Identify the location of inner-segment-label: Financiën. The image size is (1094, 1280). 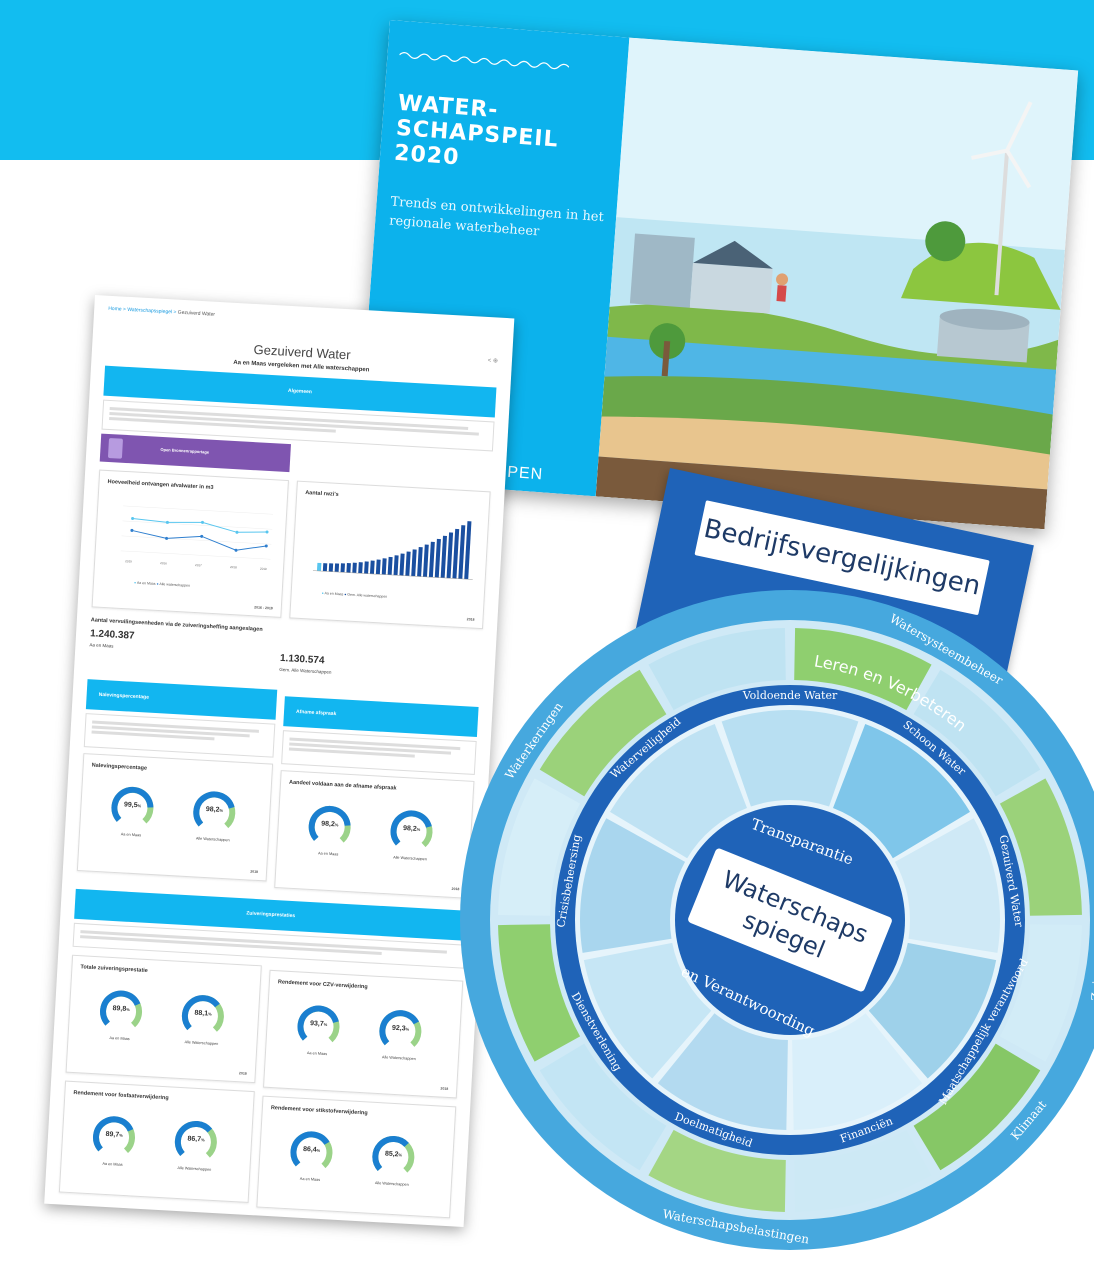
(866, 1129).